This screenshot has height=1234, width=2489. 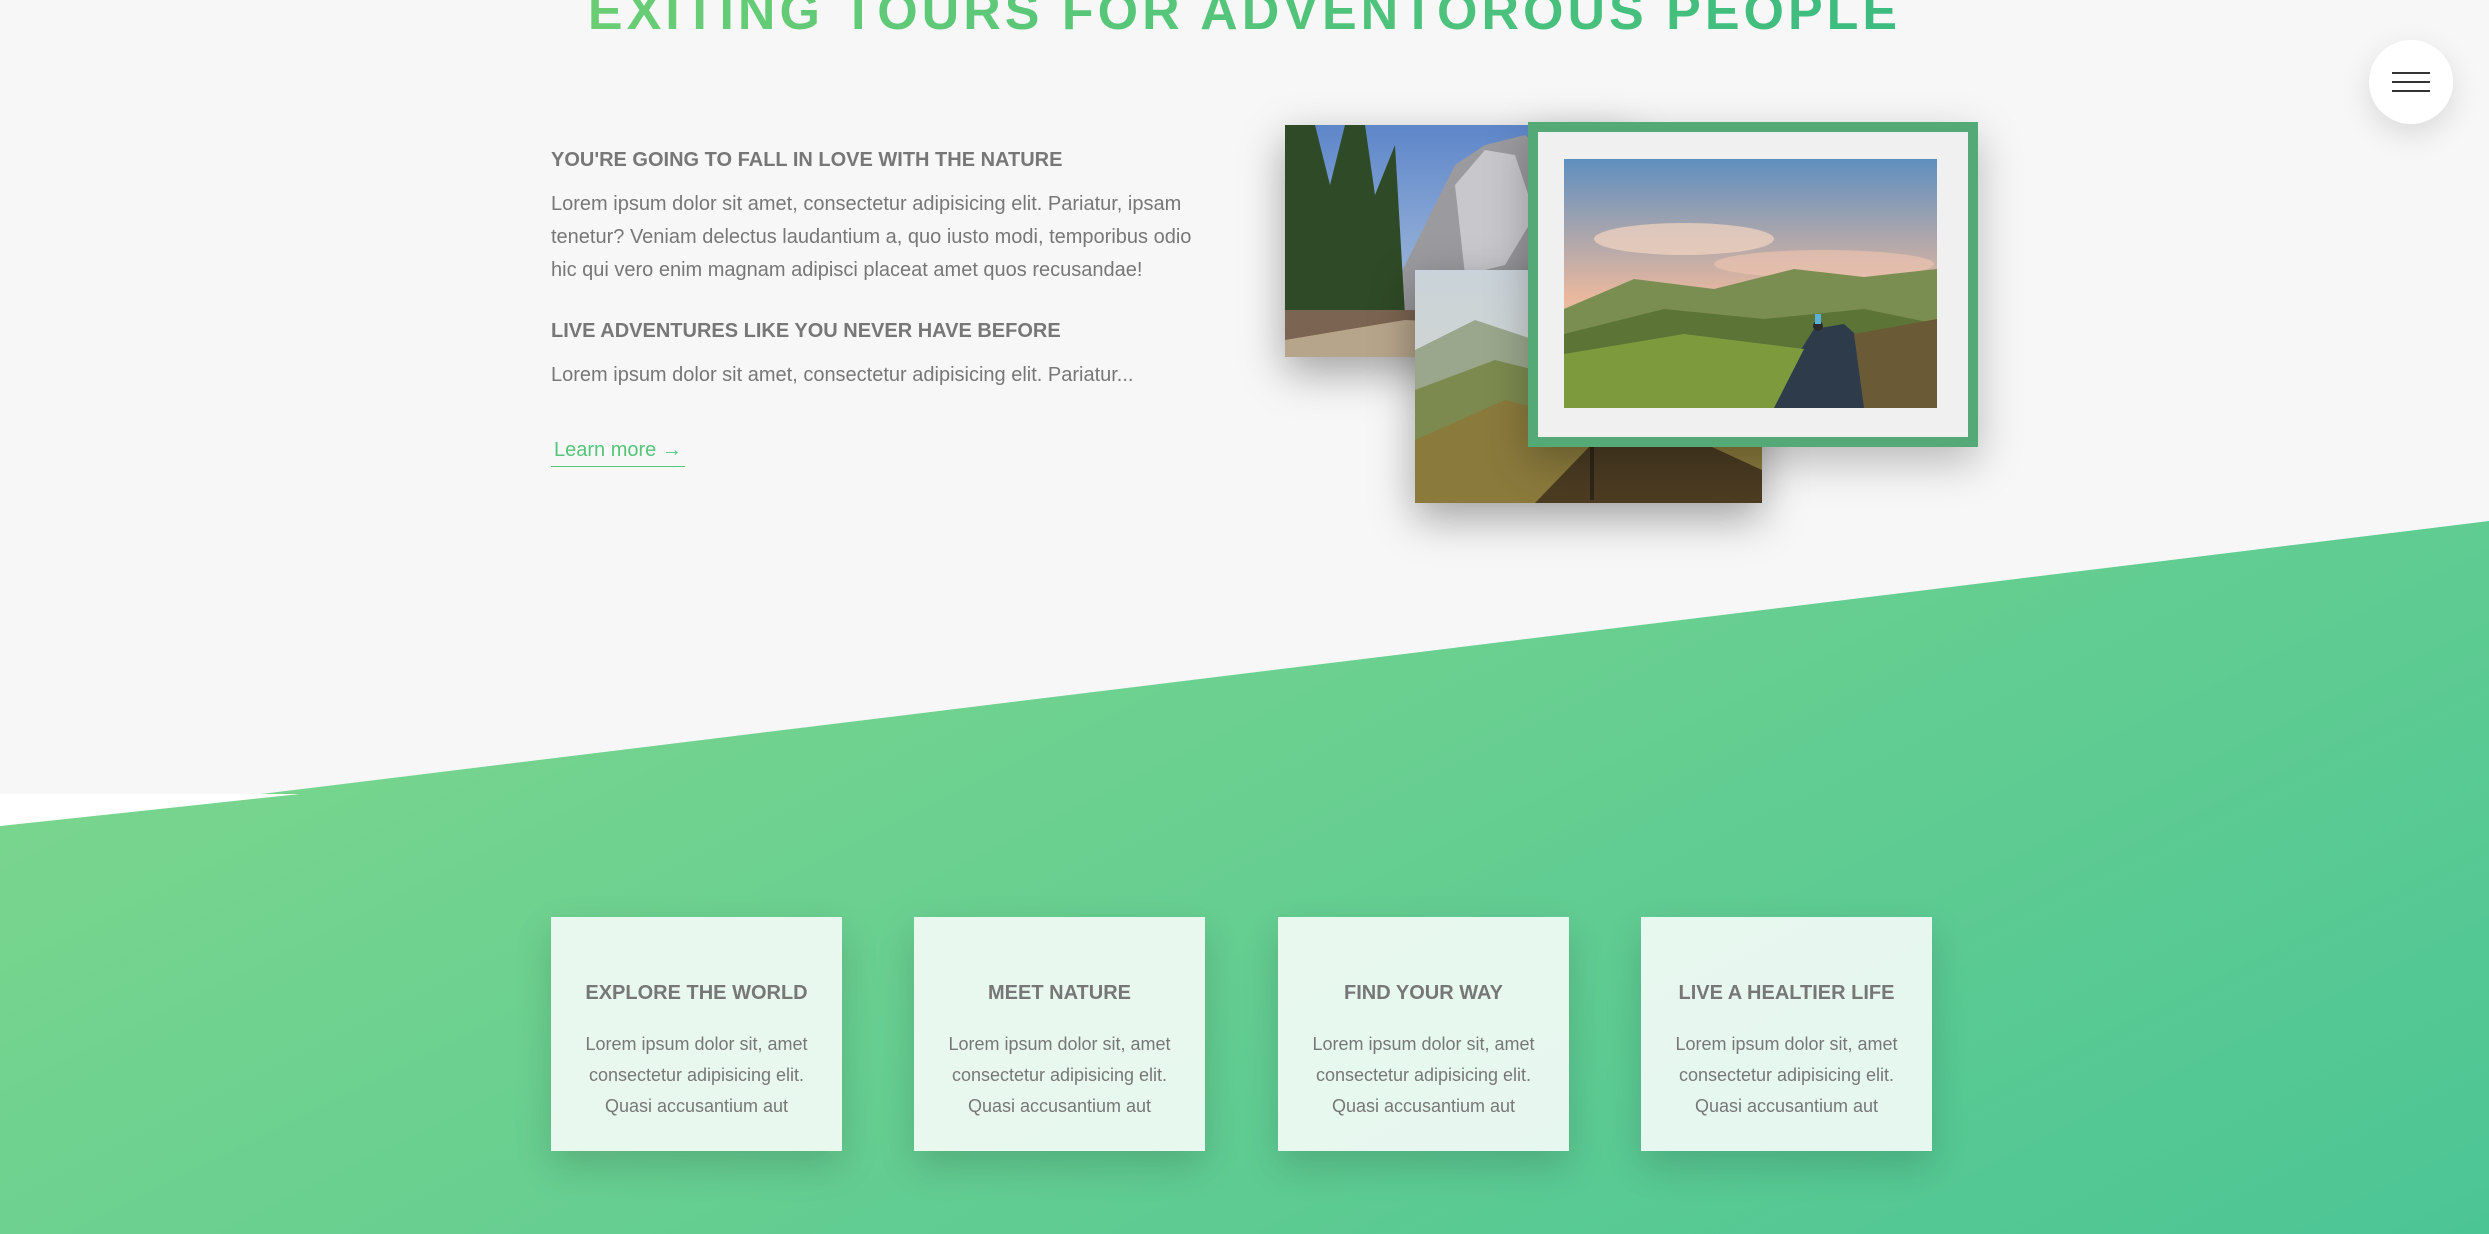 What do you see at coordinates (1423, 993) in the screenshot?
I see `feature-title: FIND YOUR WAY` at bounding box center [1423, 993].